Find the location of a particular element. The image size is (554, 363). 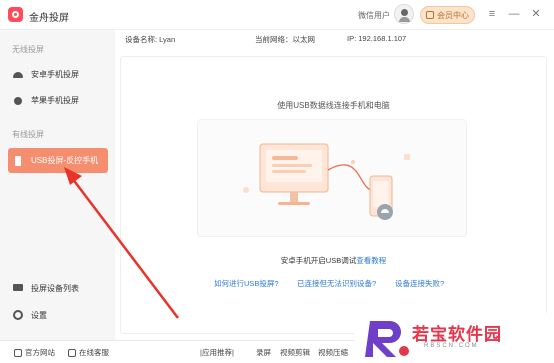

usb-help-link: 如何进行USB投屏? is located at coordinates (246, 283).